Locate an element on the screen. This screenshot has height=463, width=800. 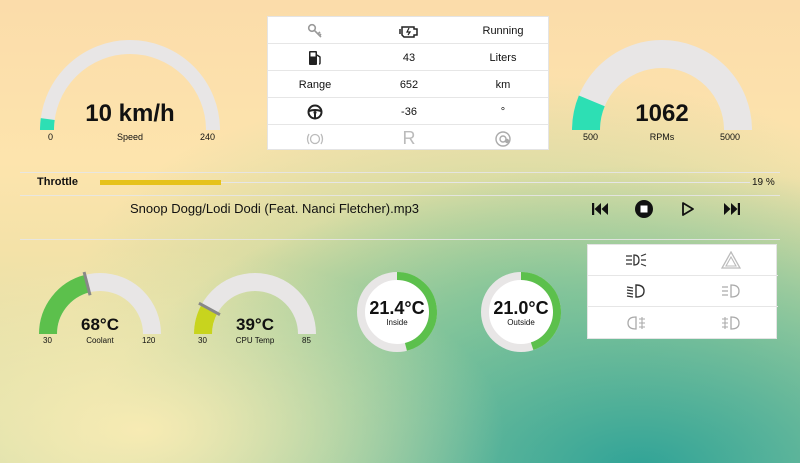
coolant-value: 68°C is located at coordinates (100, 324).